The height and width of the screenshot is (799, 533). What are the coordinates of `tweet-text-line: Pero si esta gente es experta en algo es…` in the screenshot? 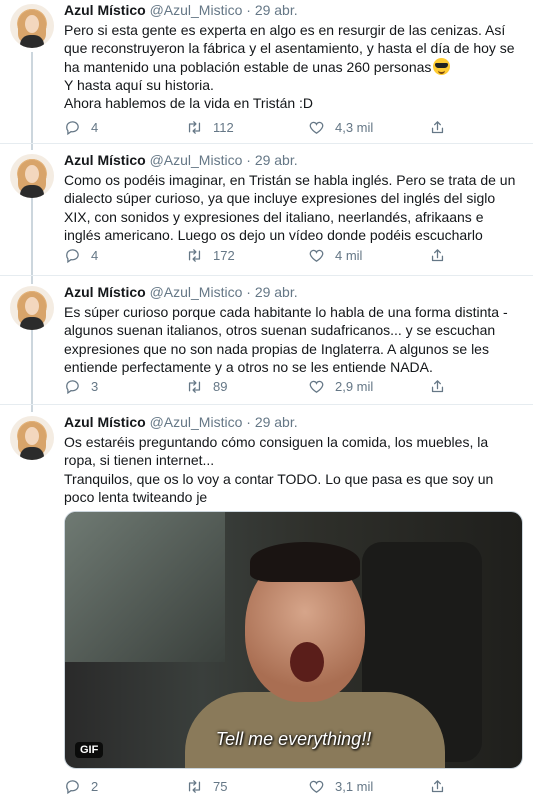 It's located at (285, 30).